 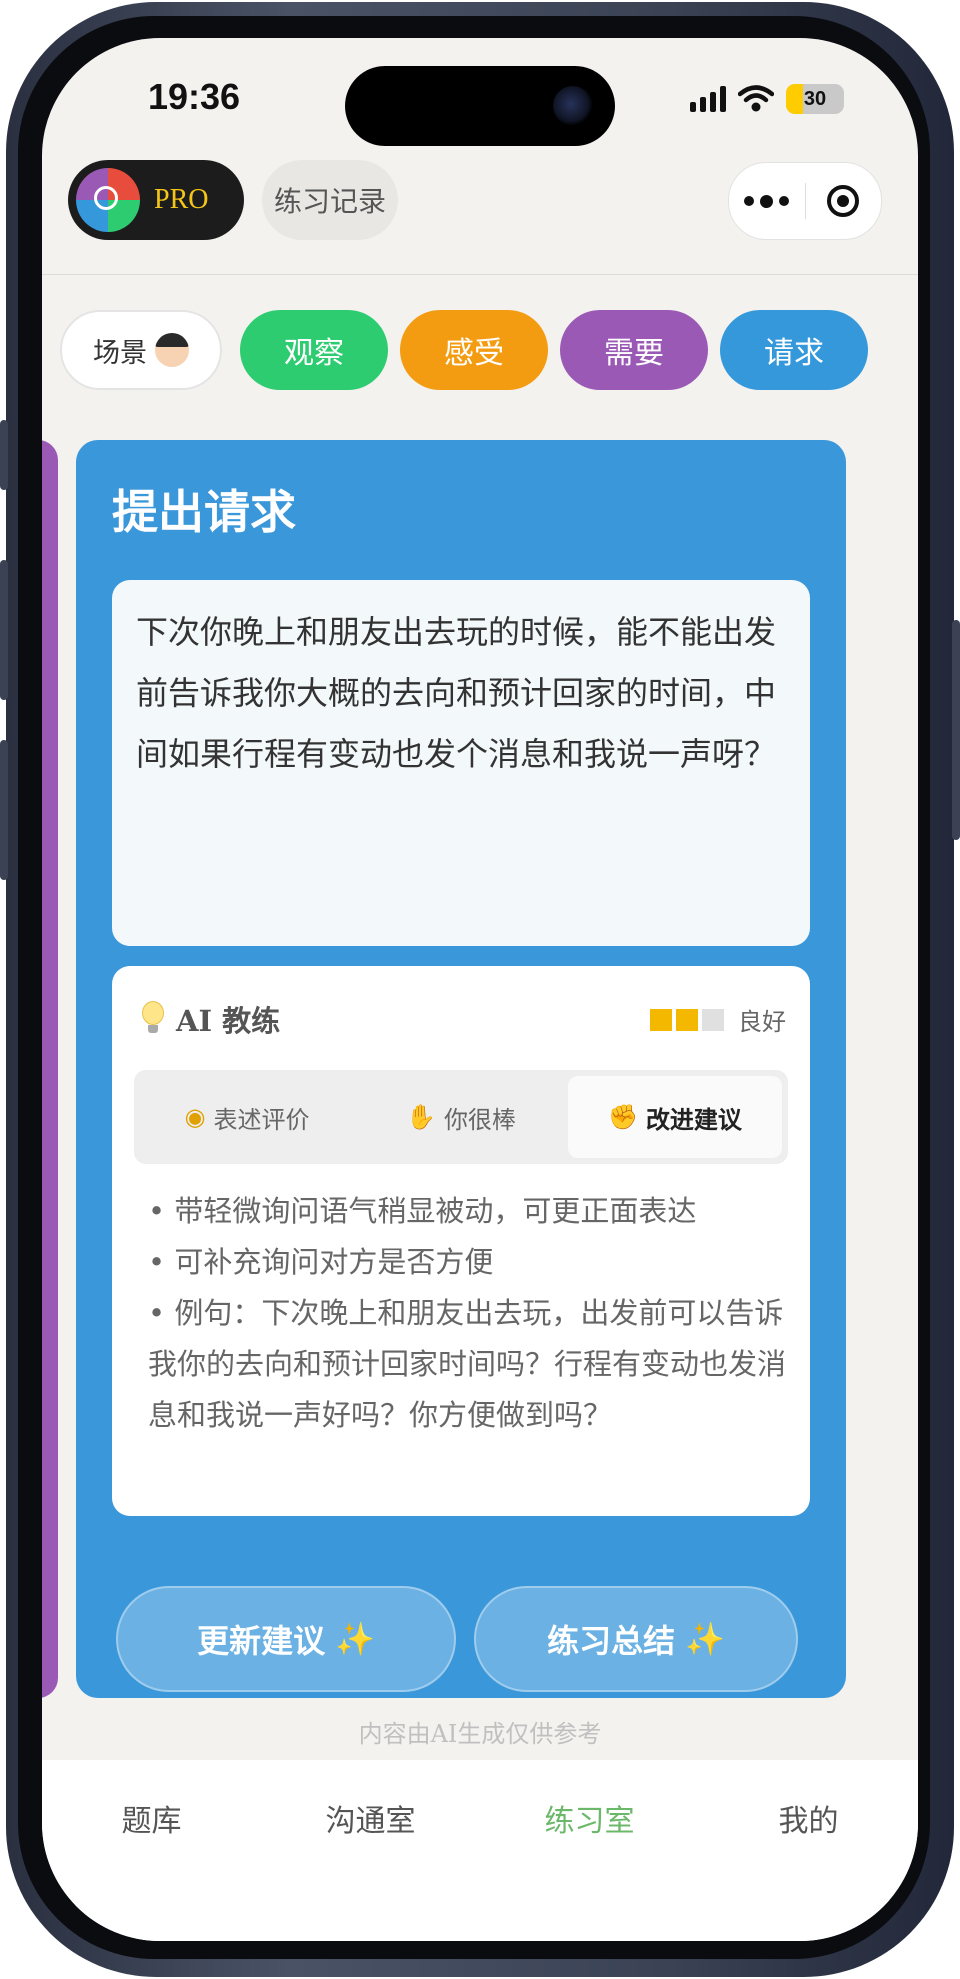 I want to click on status-icons: 30, so click(x=767, y=99).